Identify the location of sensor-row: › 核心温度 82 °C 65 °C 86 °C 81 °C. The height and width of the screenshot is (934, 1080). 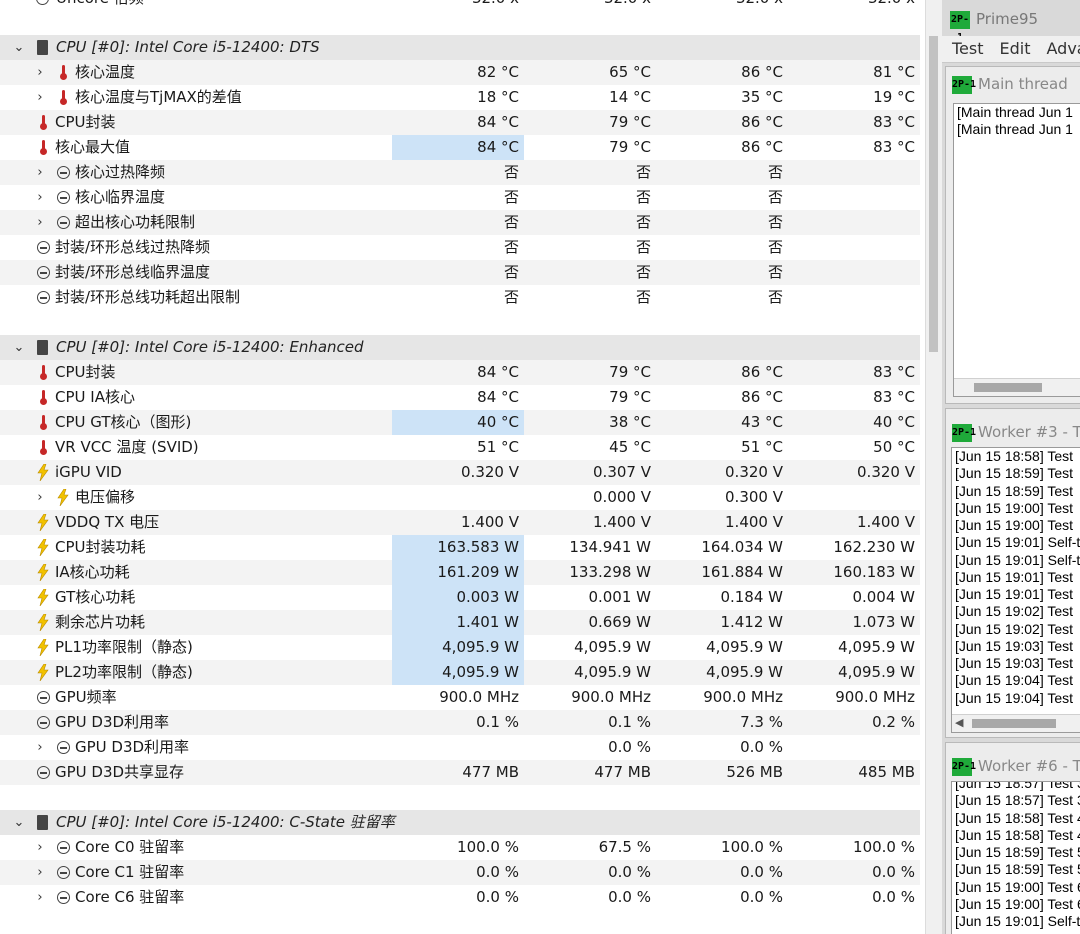
(460, 72).